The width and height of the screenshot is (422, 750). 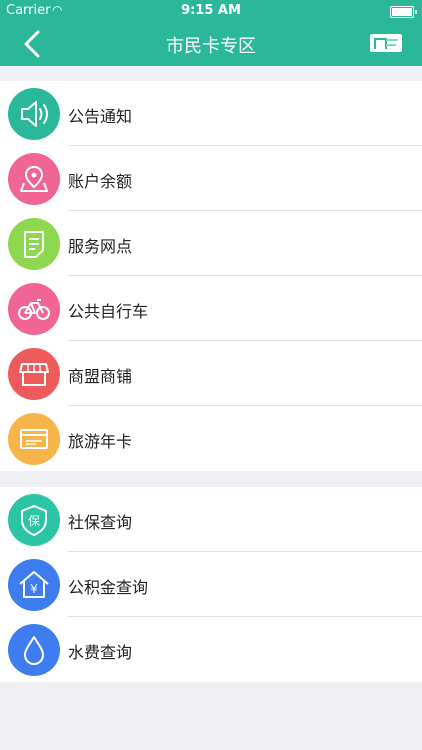 What do you see at coordinates (34, 650) in the screenshot?
I see `water-drop-icon` at bounding box center [34, 650].